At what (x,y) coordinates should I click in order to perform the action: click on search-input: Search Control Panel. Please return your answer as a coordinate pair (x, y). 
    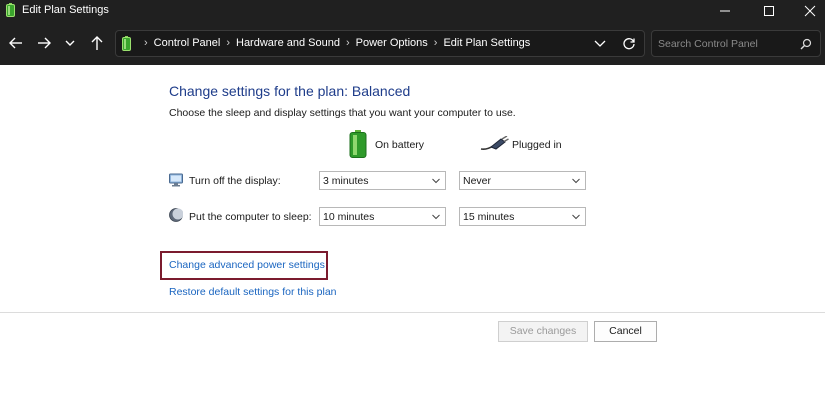
    Looking at the image, I should click on (736, 43).